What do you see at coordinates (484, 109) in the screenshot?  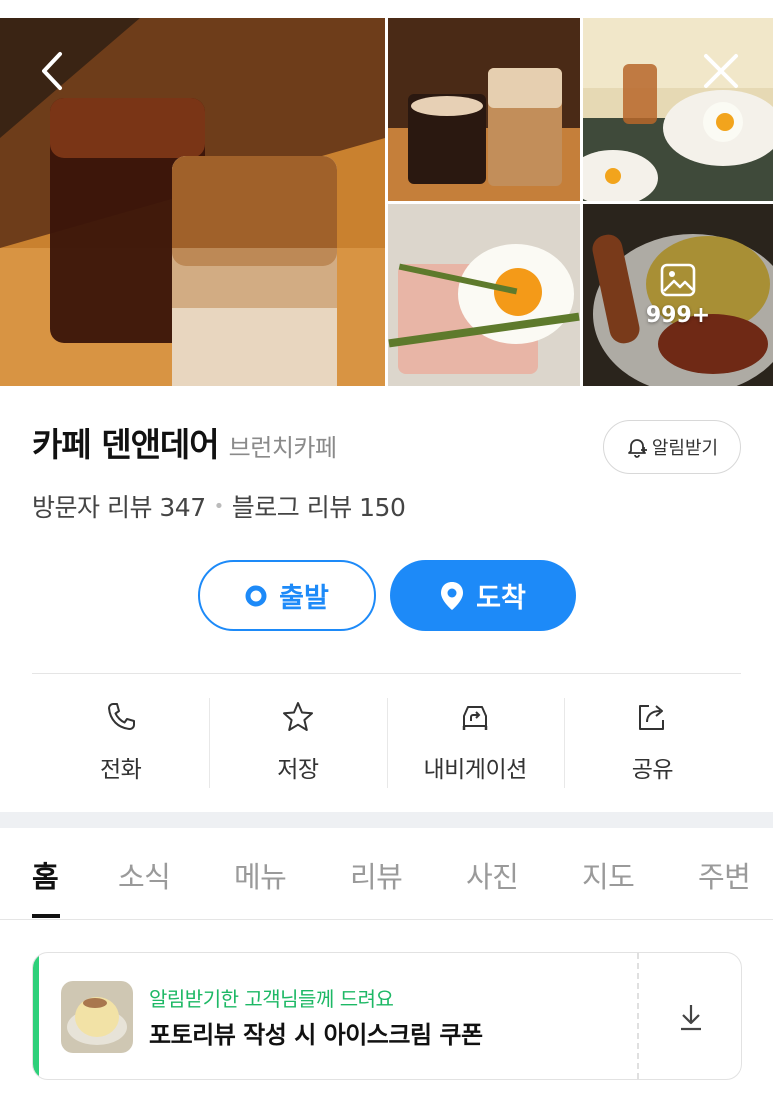 I see `latte-drinks-photo` at bounding box center [484, 109].